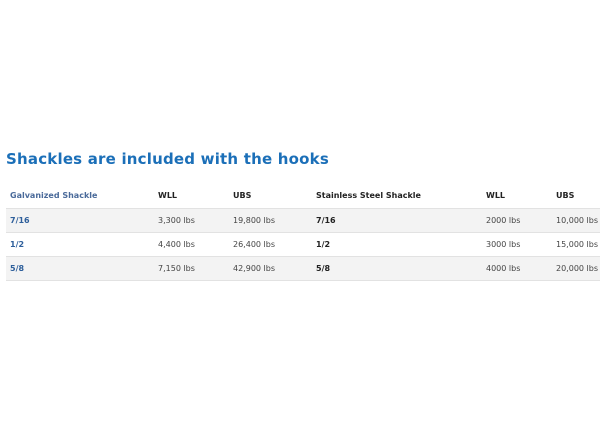 The height and width of the screenshot is (434, 600). Describe the element at coordinates (368, 195) in the screenshot. I see `header-stainless-steel-shackle: Stainless Steel Shackle` at that location.